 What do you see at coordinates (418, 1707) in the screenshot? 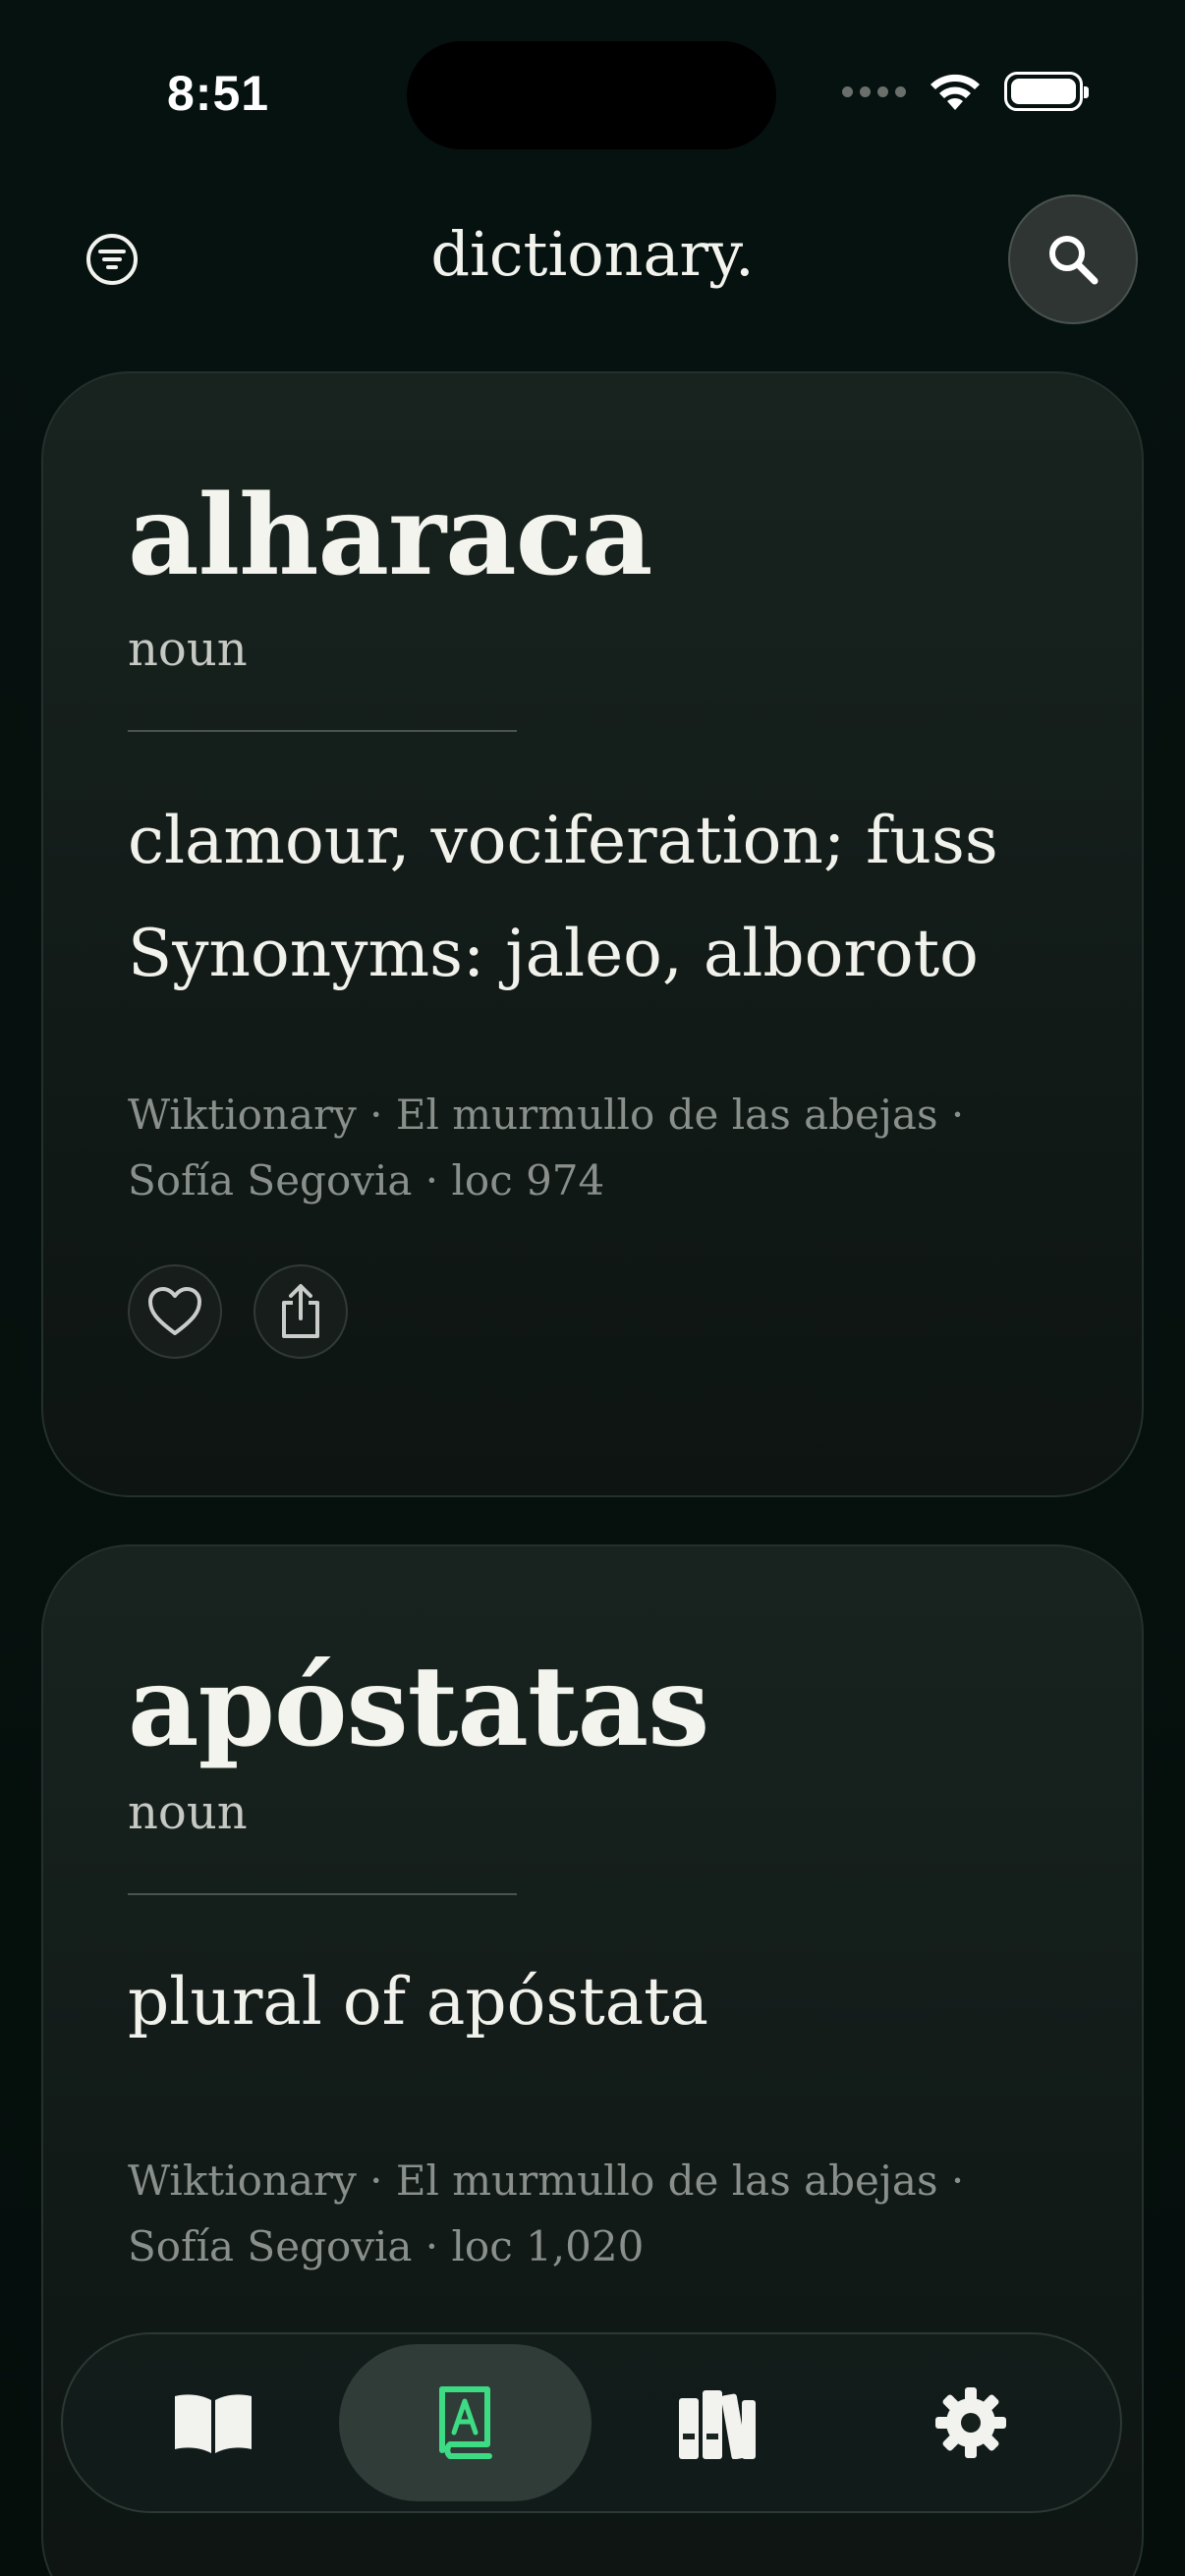
I see `word-headword: apóstatas` at bounding box center [418, 1707].